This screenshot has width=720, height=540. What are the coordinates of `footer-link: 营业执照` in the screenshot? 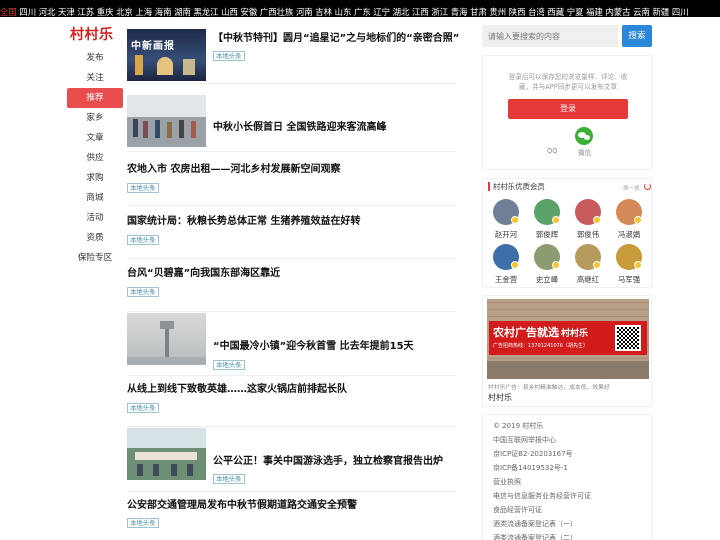 It's located at (507, 482).